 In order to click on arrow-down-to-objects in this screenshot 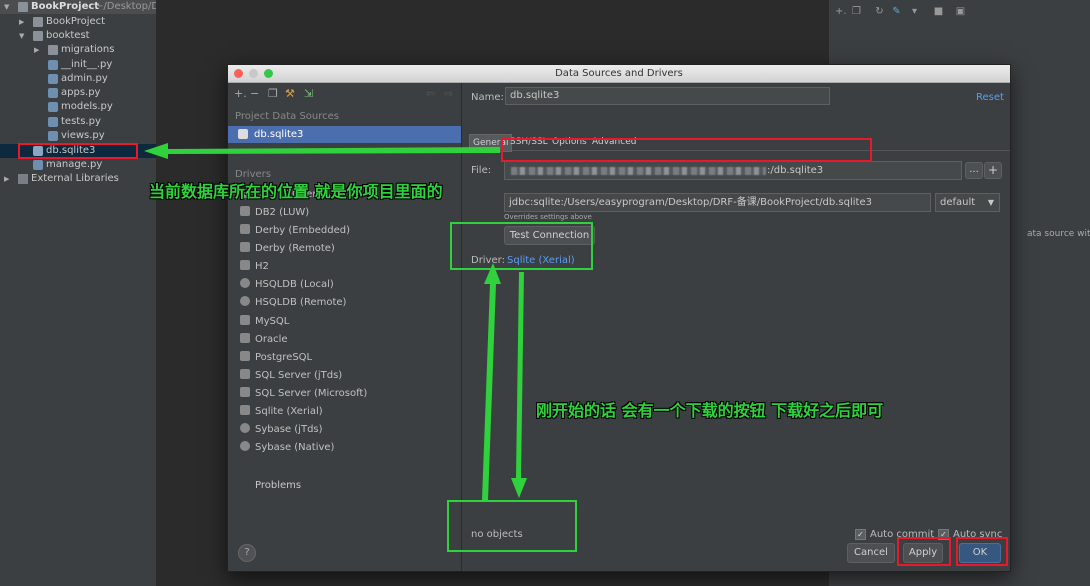, I will do `click(519, 385)`.